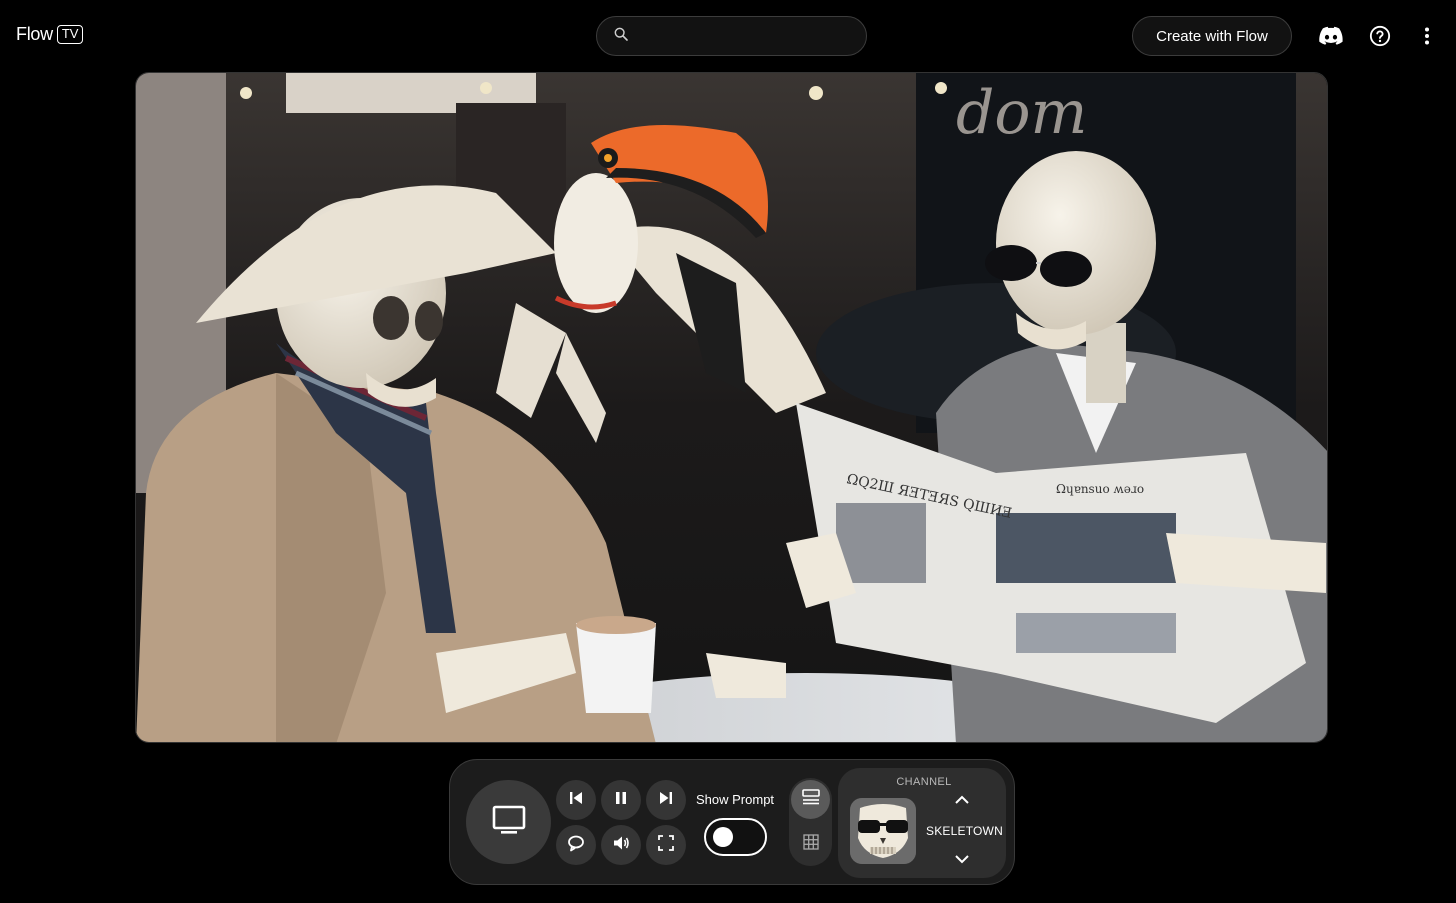 This screenshot has width=1456, height=903. I want to click on grid-view-button, so click(810, 844).